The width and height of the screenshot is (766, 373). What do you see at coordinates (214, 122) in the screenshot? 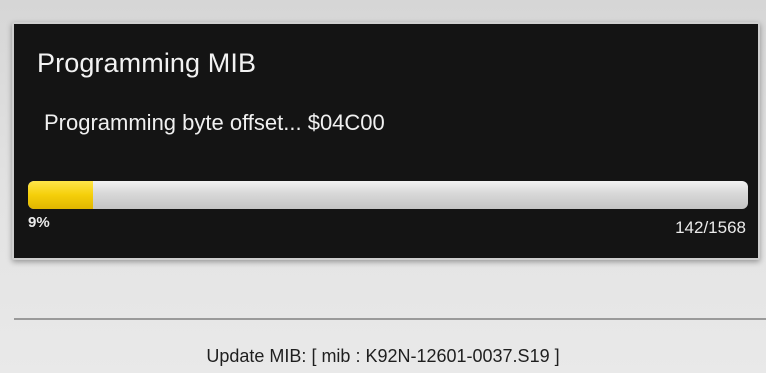
I see `status-message: Programming byte offset... $04C00` at bounding box center [214, 122].